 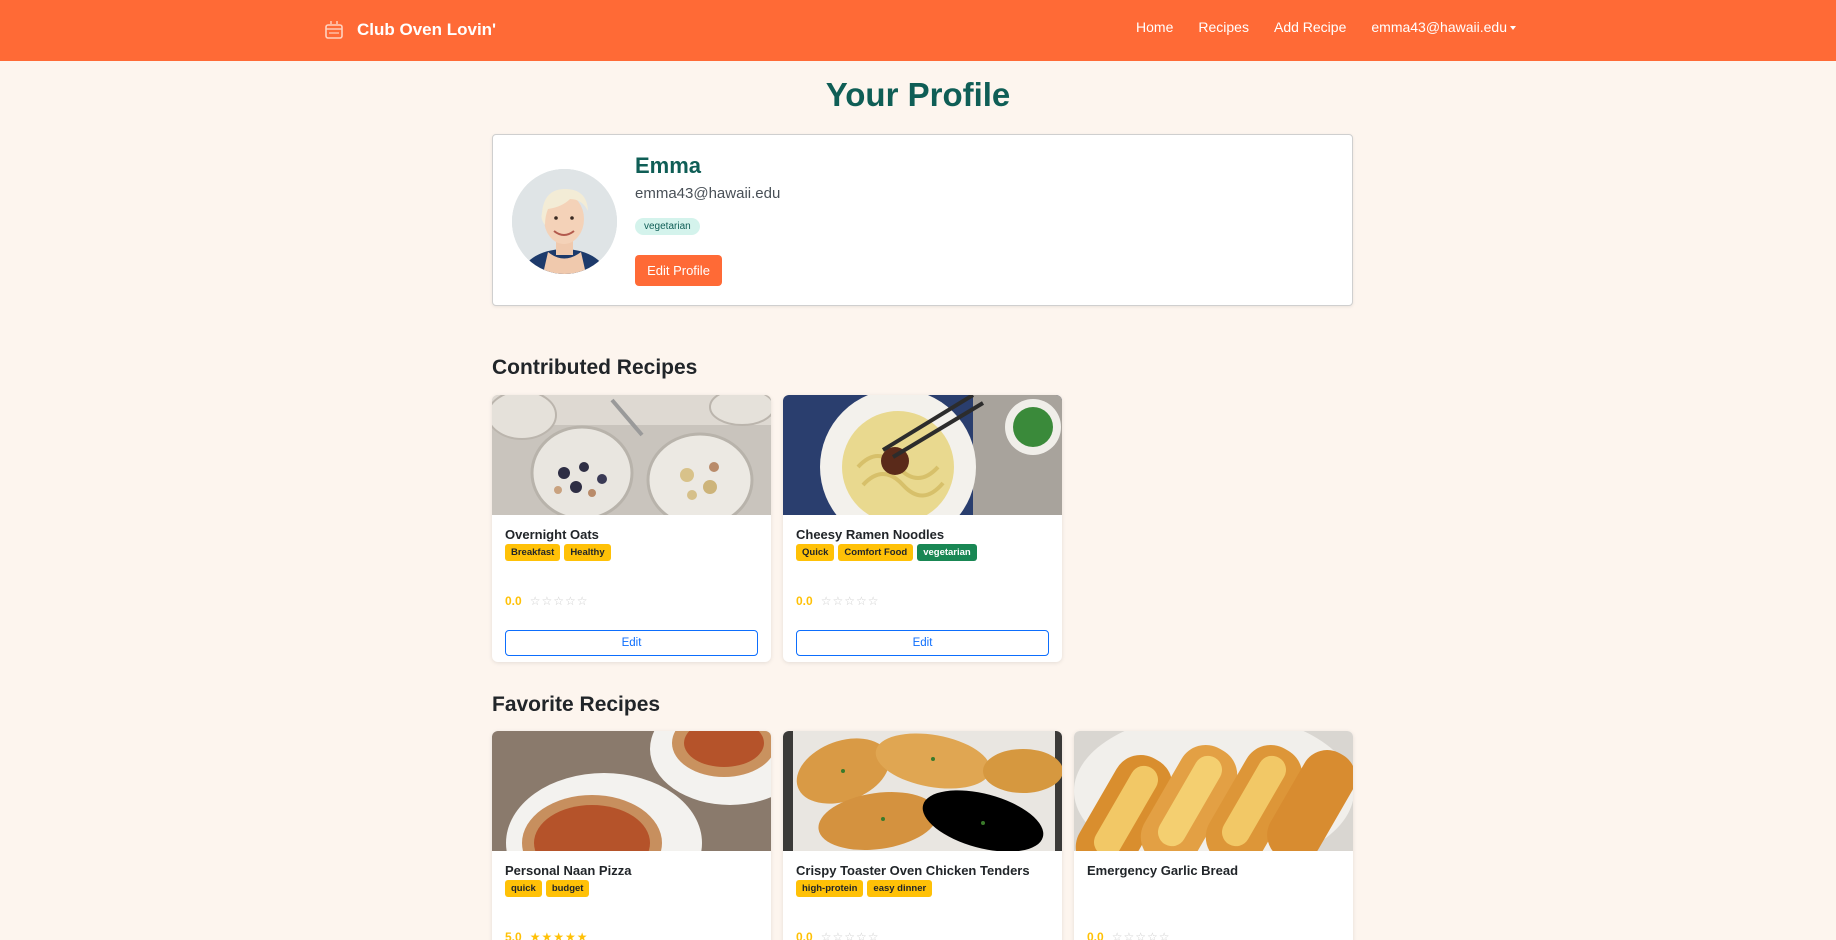 I want to click on favorite-recipes-heading: Favorite Recipes, so click(x=576, y=704).